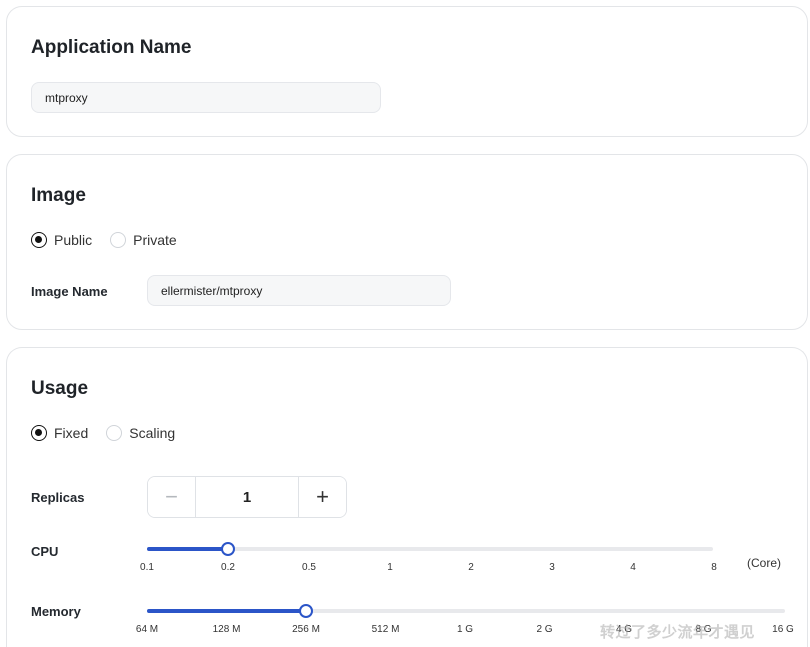 Image resolution: width=810 pixels, height=647 pixels. What do you see at coordinates (45, 551) in the screenshot?
I see `cpu-label: CPU` at bounding box center [45, 551].